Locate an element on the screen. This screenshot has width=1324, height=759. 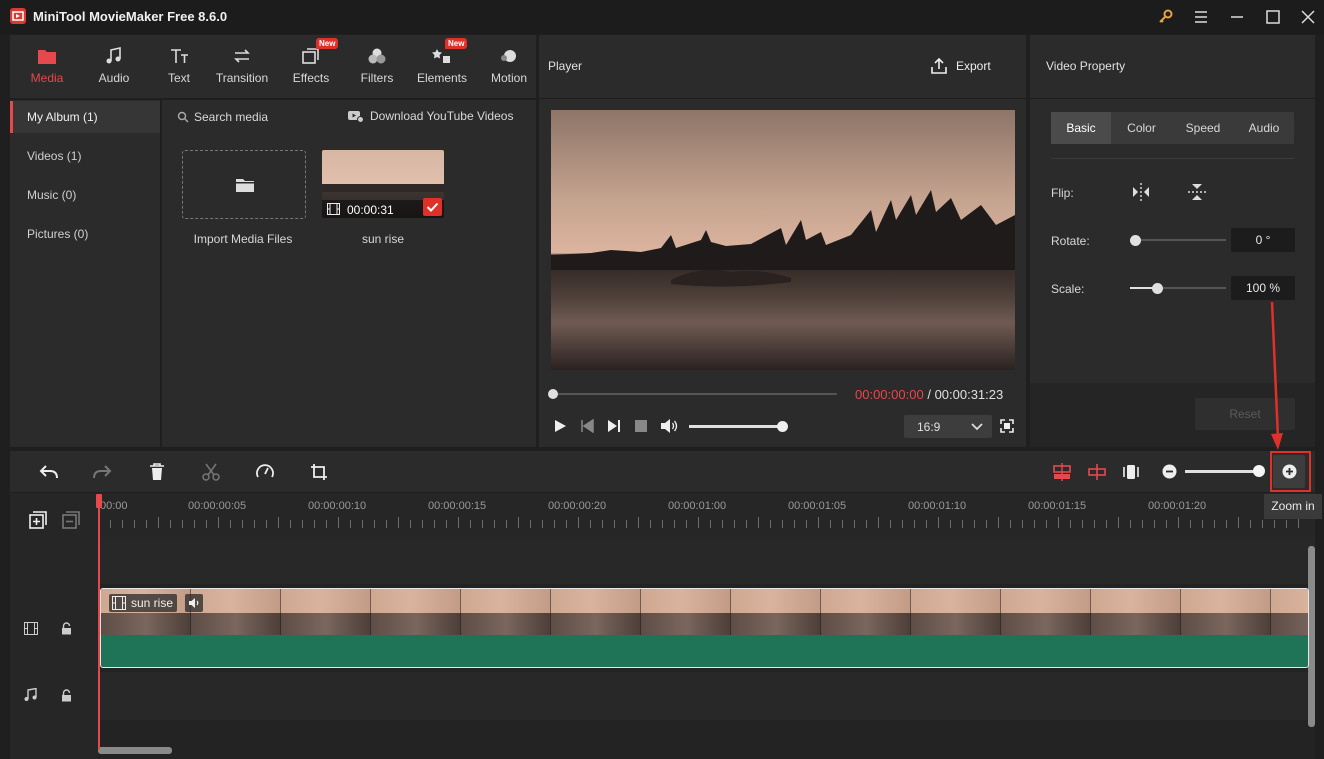
music-track-icon is located at coordinates (30, 694).